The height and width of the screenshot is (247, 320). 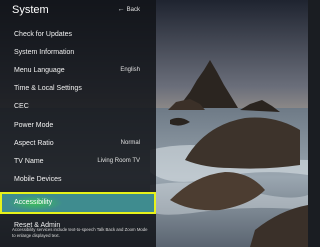 I want to click on menu-item-value: English, so click(x=130, y=70).